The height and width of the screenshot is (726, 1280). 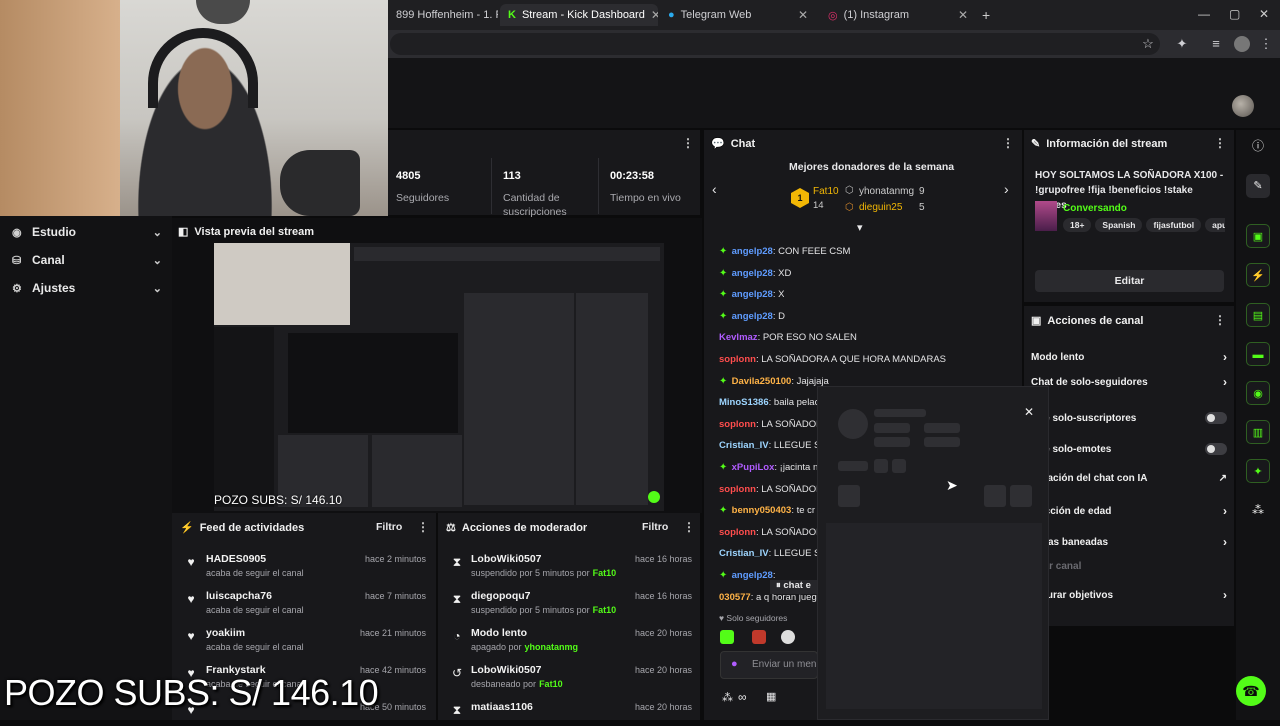 What do you see at coordinates (1129, 357) in the screenshot?
I see `channel-action-item: Modo lento ›` at bounding box center [1129, 357].